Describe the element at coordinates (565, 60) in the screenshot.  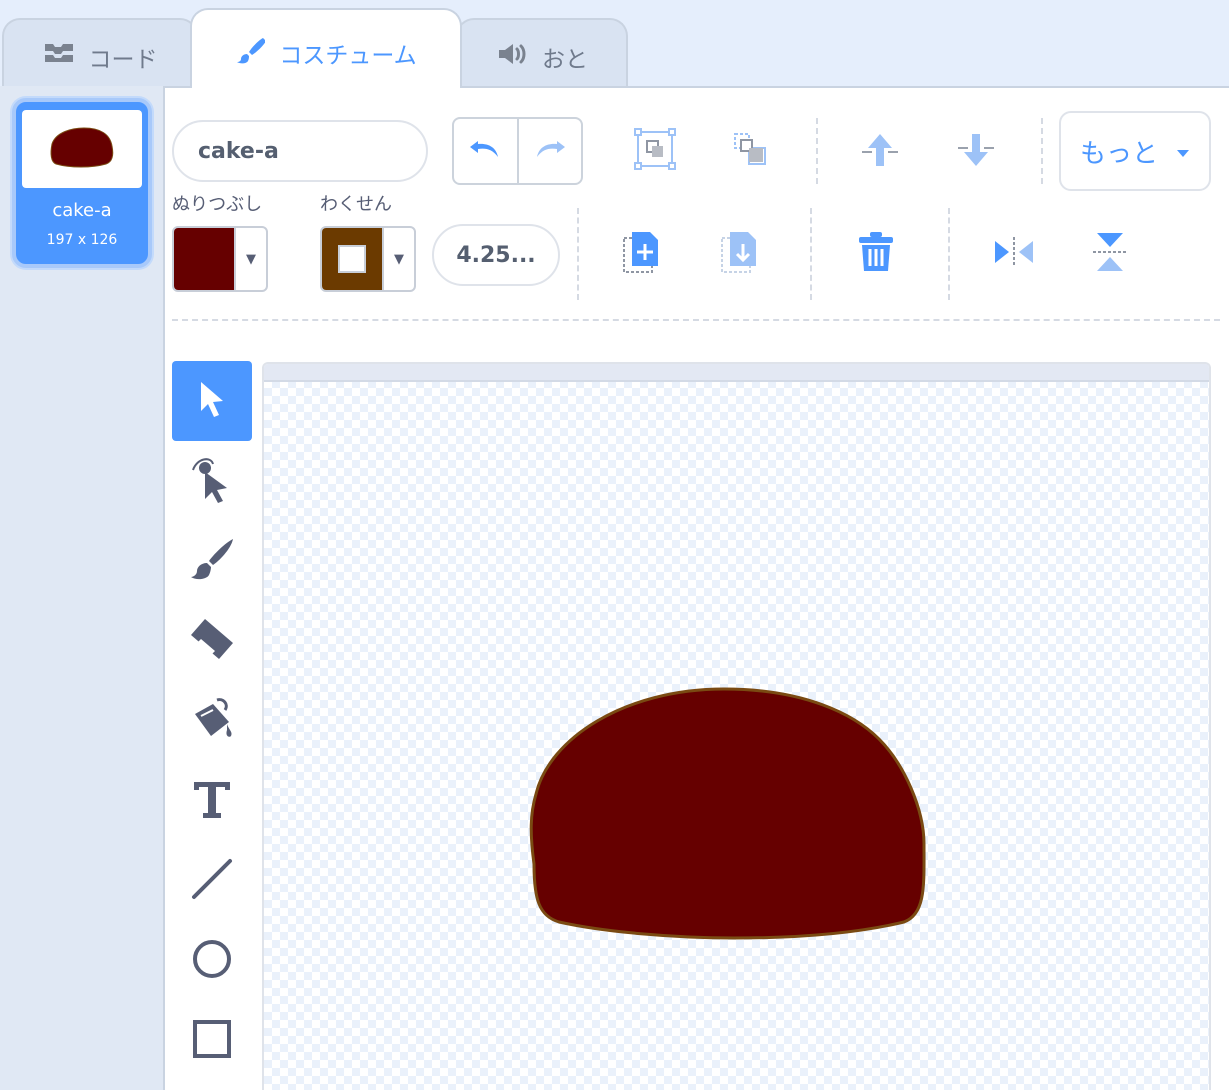
I see `tab-sounds-label: おと` at that location.